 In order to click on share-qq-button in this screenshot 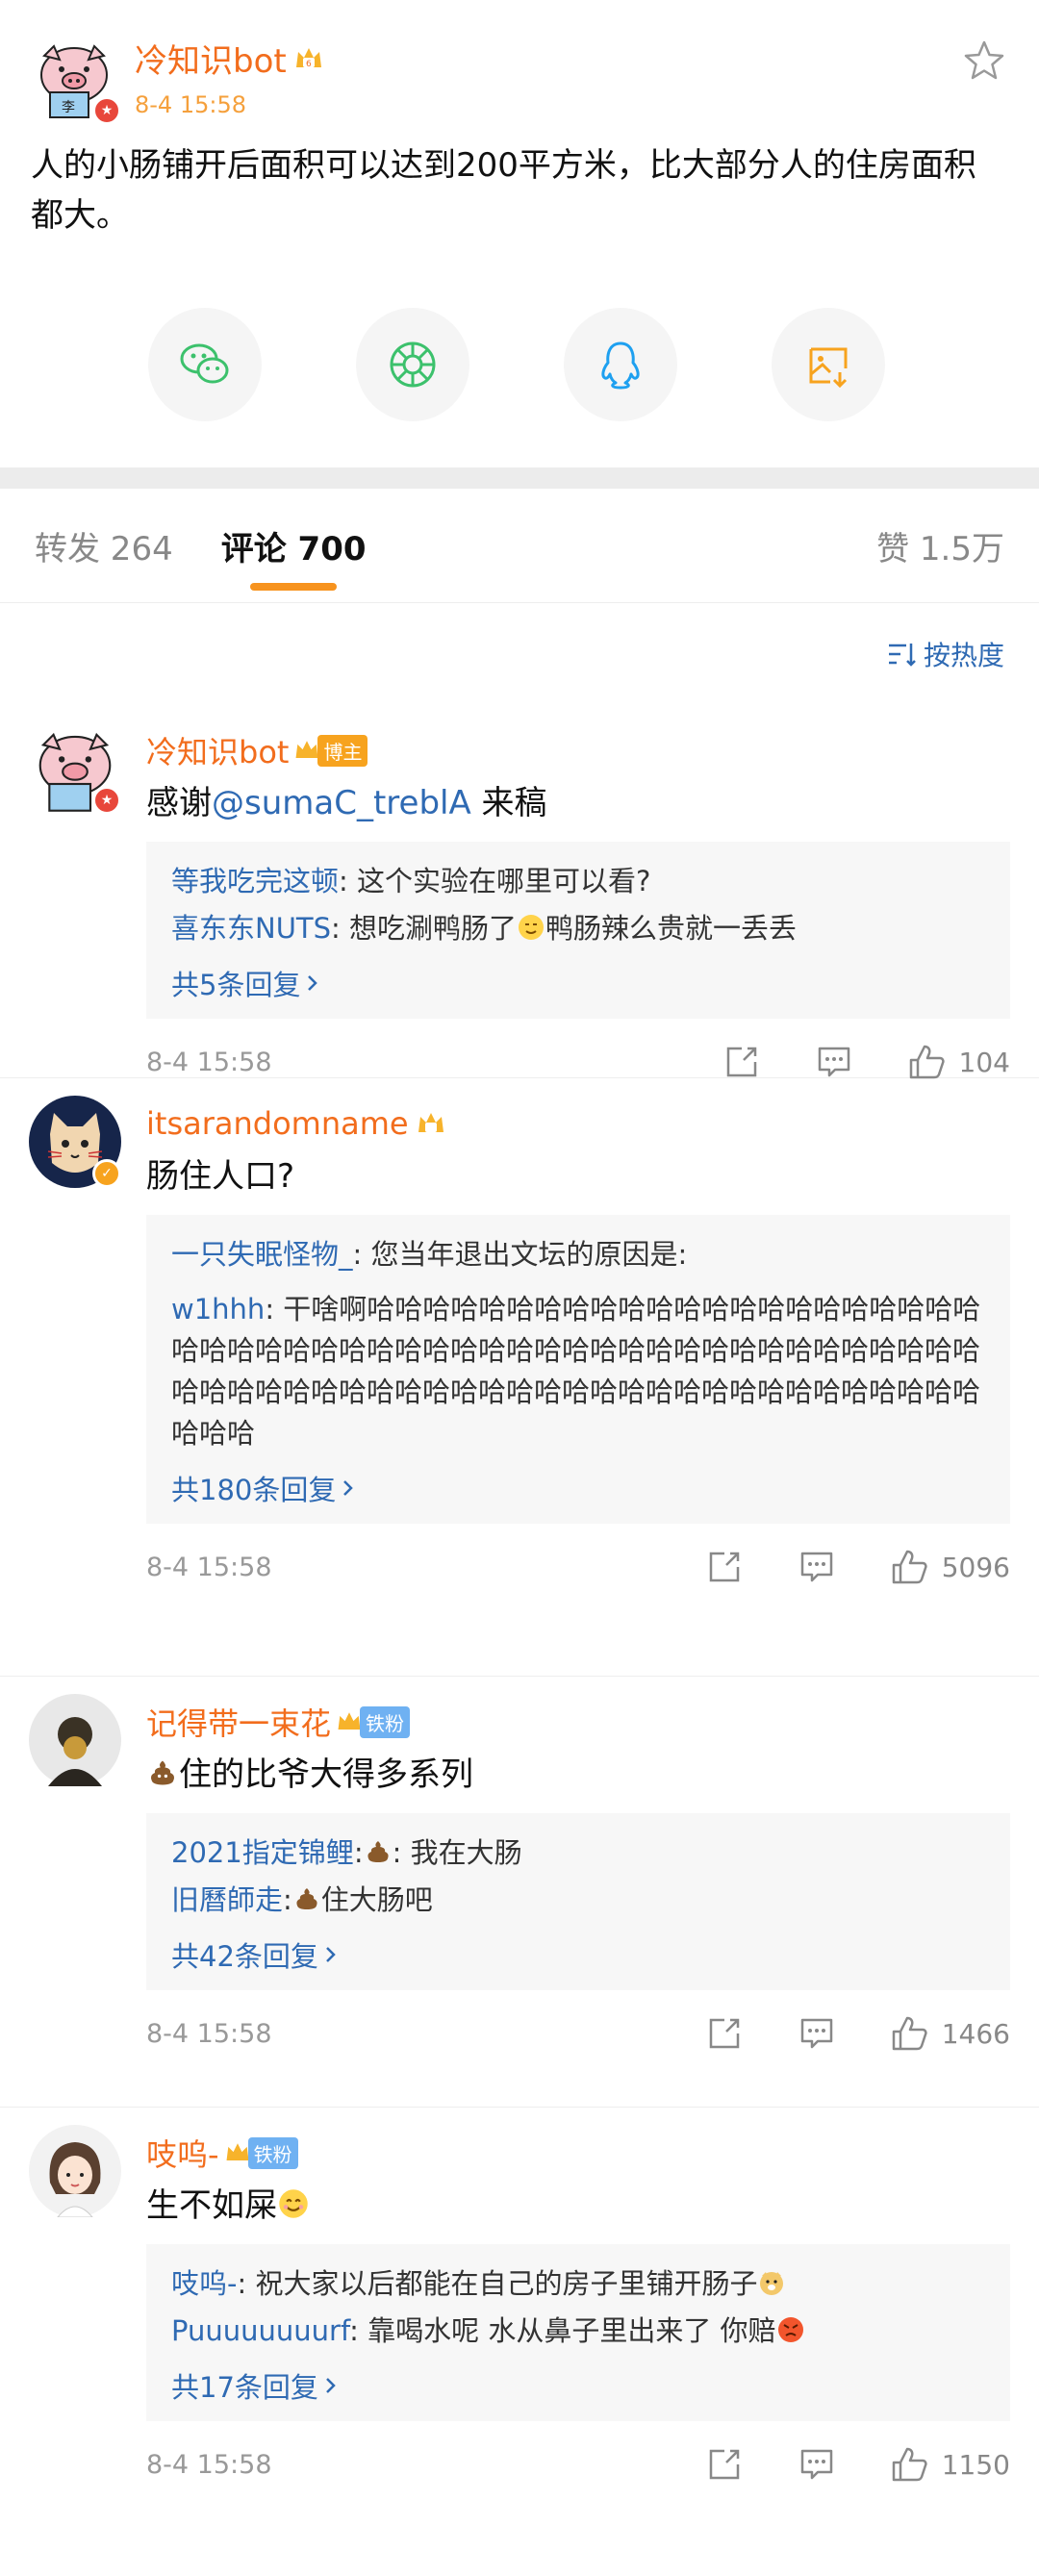, I will do `click(620, 365)`.